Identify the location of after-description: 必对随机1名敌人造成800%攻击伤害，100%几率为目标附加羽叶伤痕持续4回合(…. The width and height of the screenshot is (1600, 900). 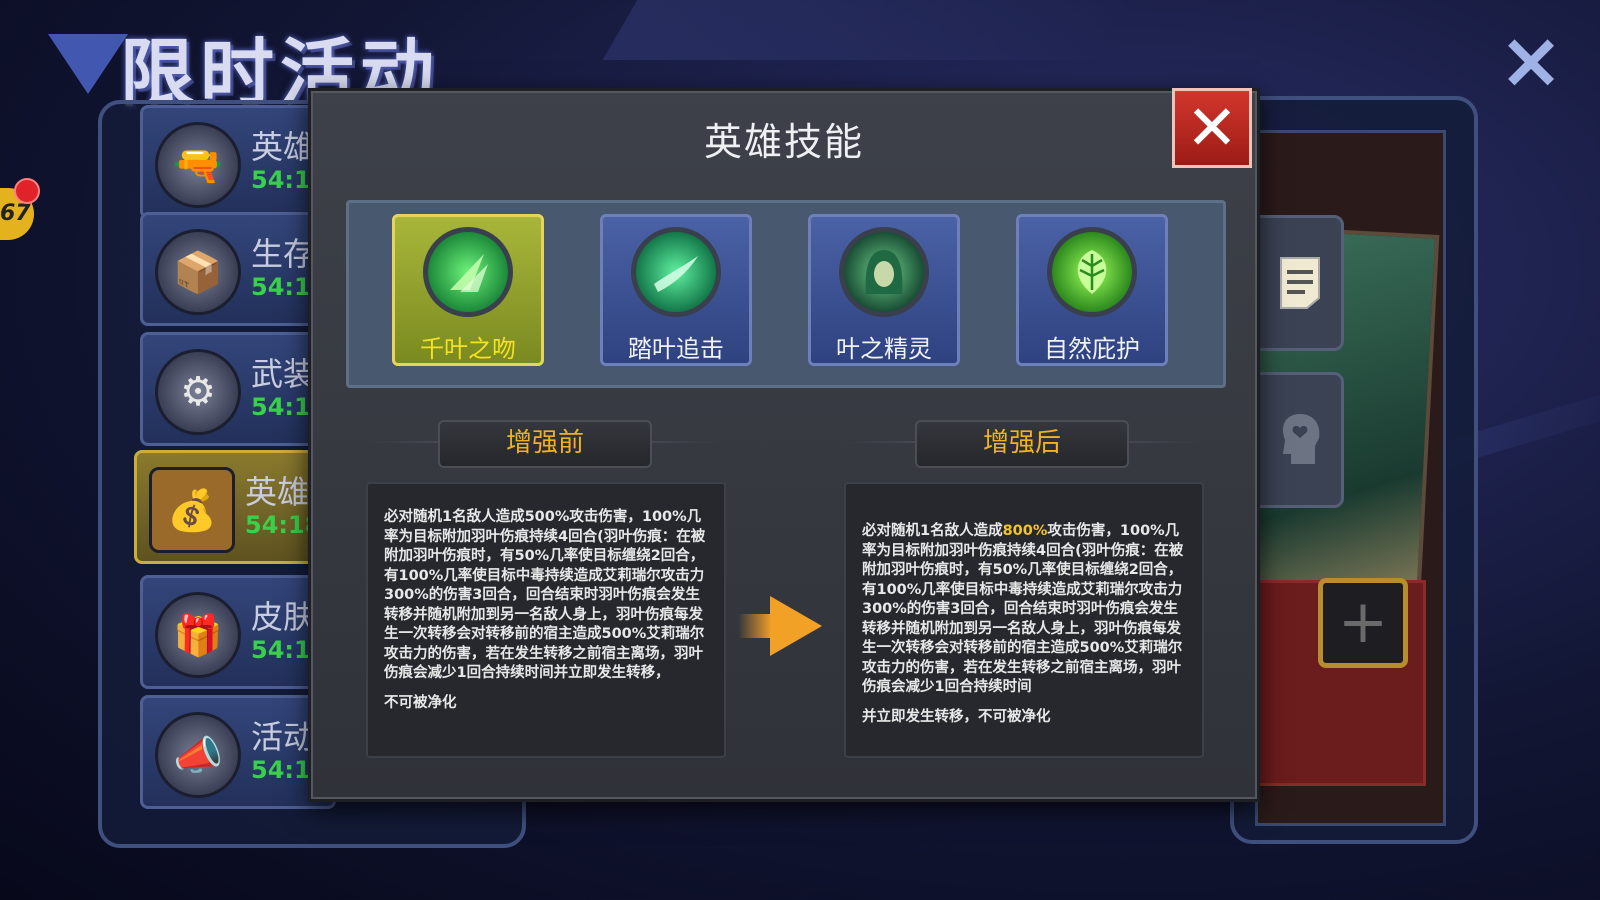
(1024, 620).